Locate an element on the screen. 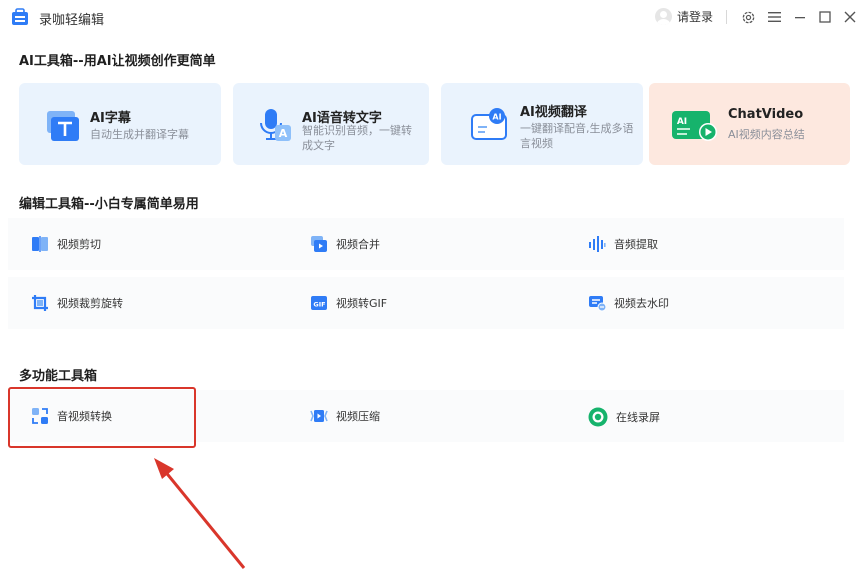  tool-screen-record: 在线录屏 is located at coordinates (624, 417).